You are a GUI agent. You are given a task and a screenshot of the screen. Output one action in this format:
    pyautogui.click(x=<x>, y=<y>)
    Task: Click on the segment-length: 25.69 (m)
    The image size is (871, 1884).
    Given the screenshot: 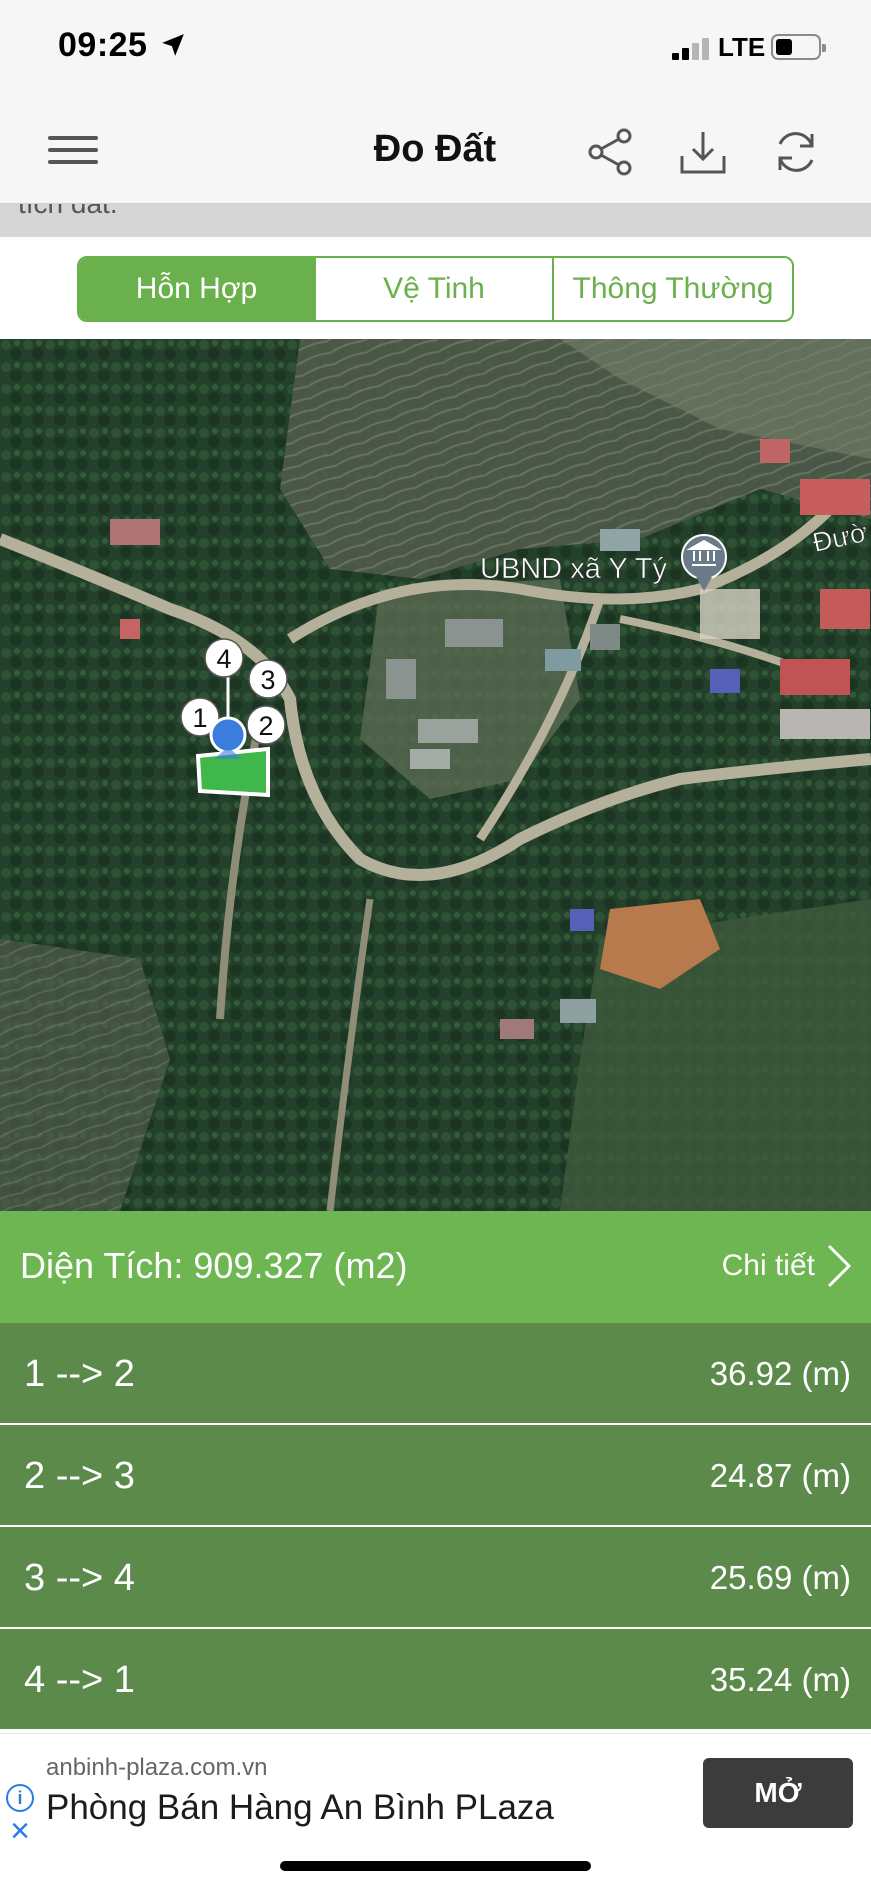 What is the action you would take?
    pyautogui.click(x=780, y=1577)
    